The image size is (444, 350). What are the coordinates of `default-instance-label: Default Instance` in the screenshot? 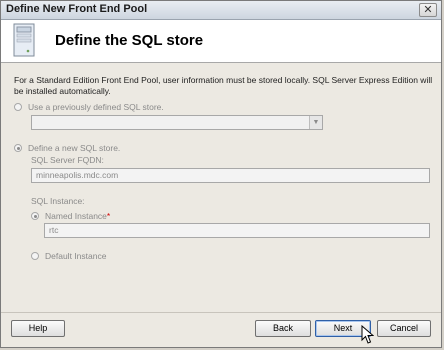 It's located at (76, 256).